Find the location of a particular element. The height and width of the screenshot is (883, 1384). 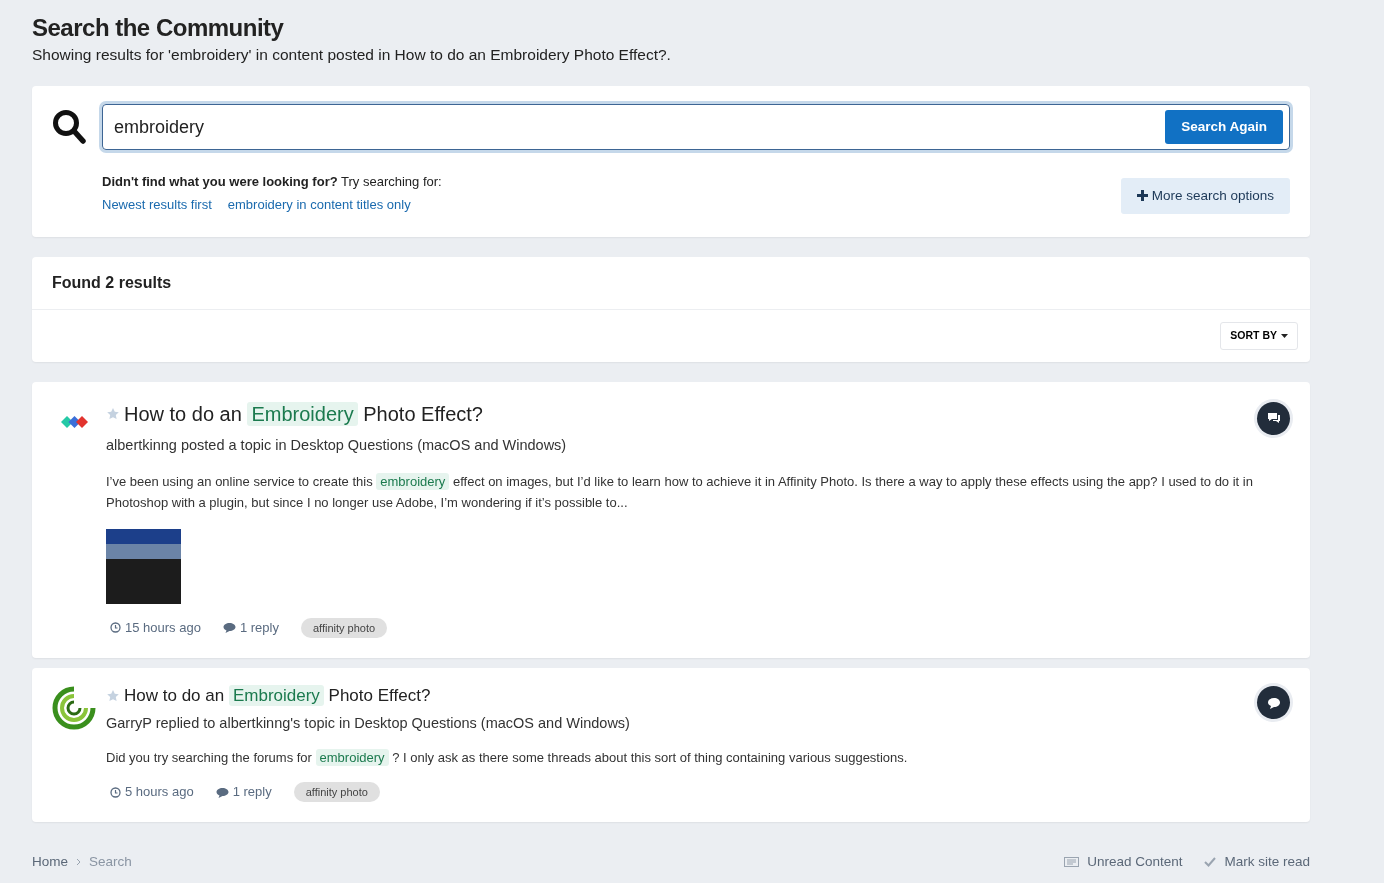

page-subtitle: Showing results for 'embroidery' in content posted in How to do an Embroidery Photo Effect?. is located at coordinates (352, 54).